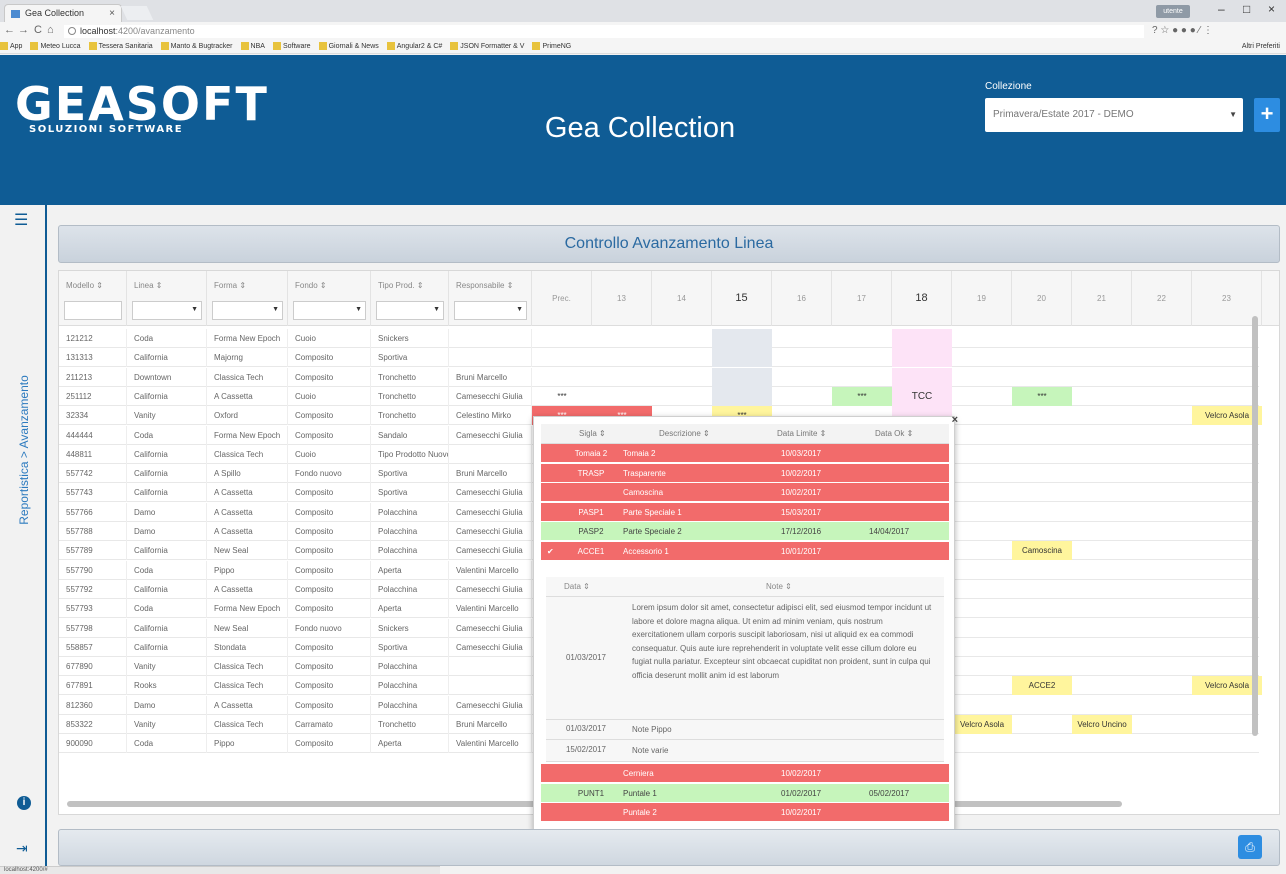 The image size is (1286, 874). I want to click on day-status-cell: TCC, so click(922, 396).